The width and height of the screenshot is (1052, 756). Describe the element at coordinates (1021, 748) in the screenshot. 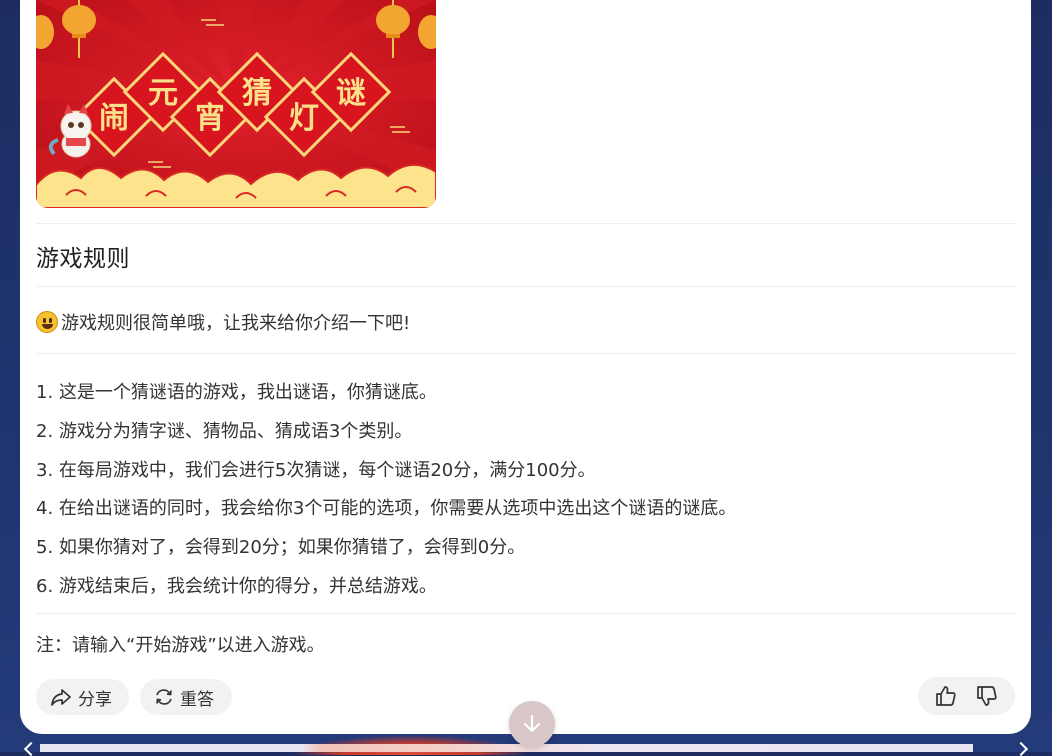

I see `chevron-right-icon` at that location.